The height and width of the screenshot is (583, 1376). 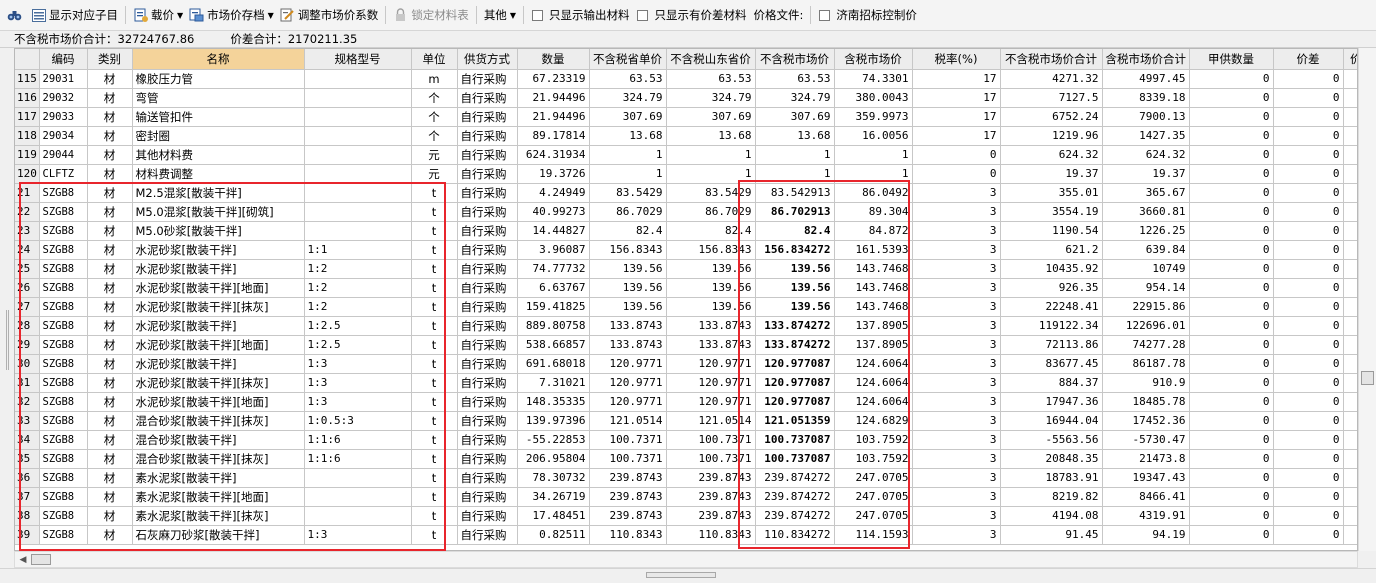 I want to click on table-cell: 324.79, so click(x=795, y=98).